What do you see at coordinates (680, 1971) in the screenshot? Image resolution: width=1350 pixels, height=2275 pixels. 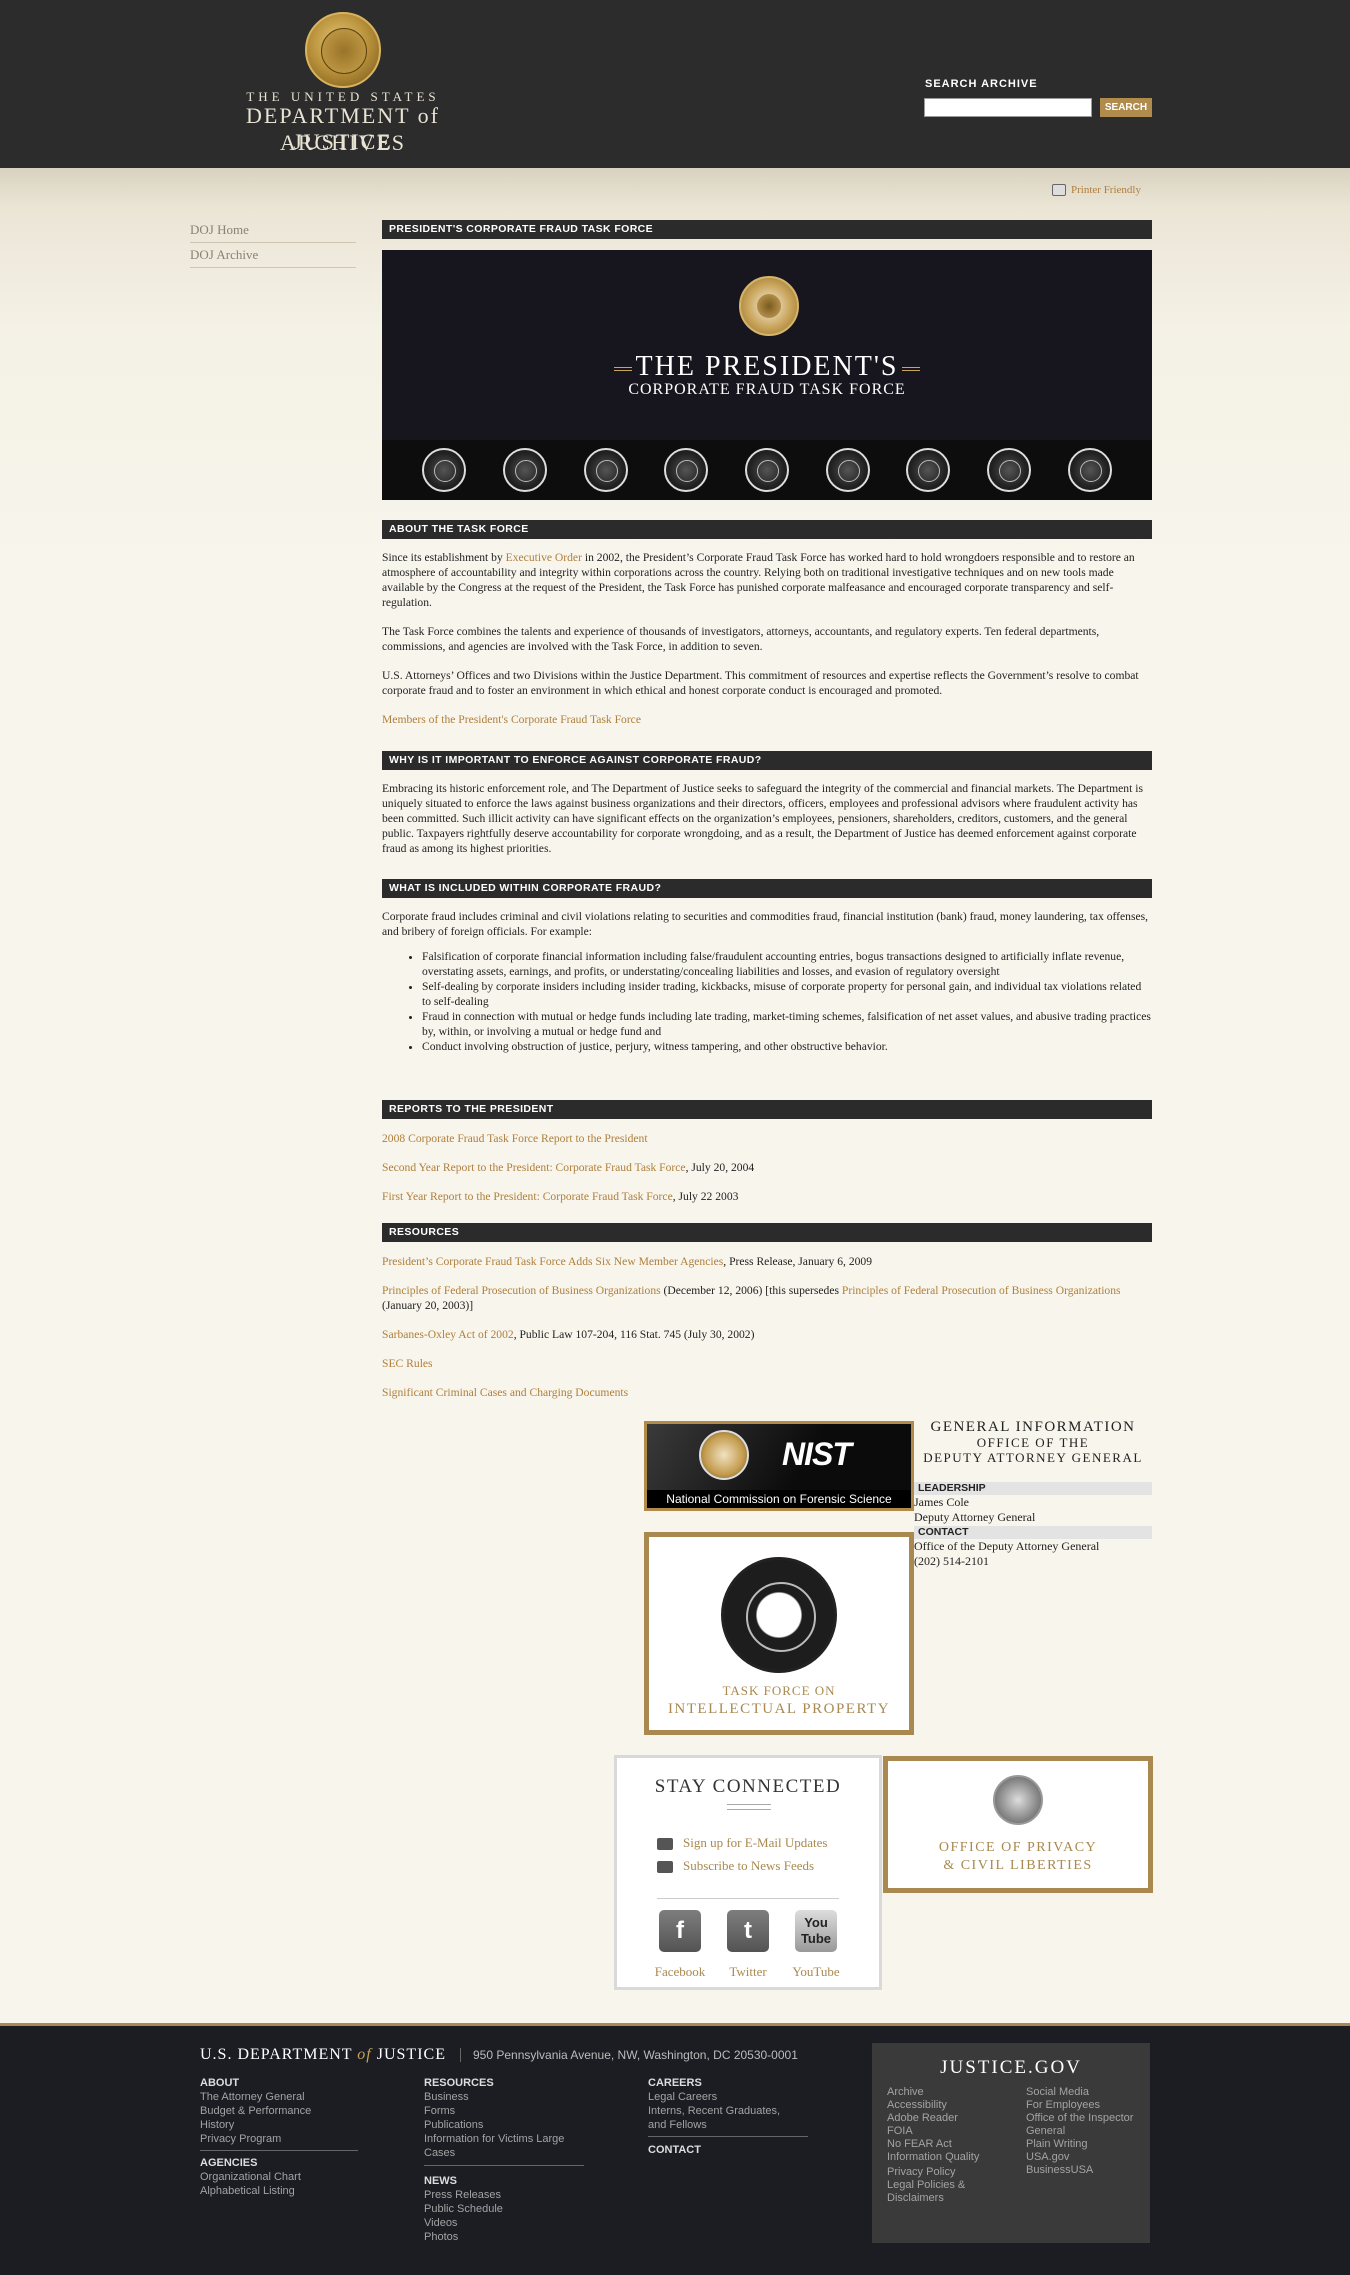 I see `facebook-label: Facebook` at bounding box center [680, 1971].